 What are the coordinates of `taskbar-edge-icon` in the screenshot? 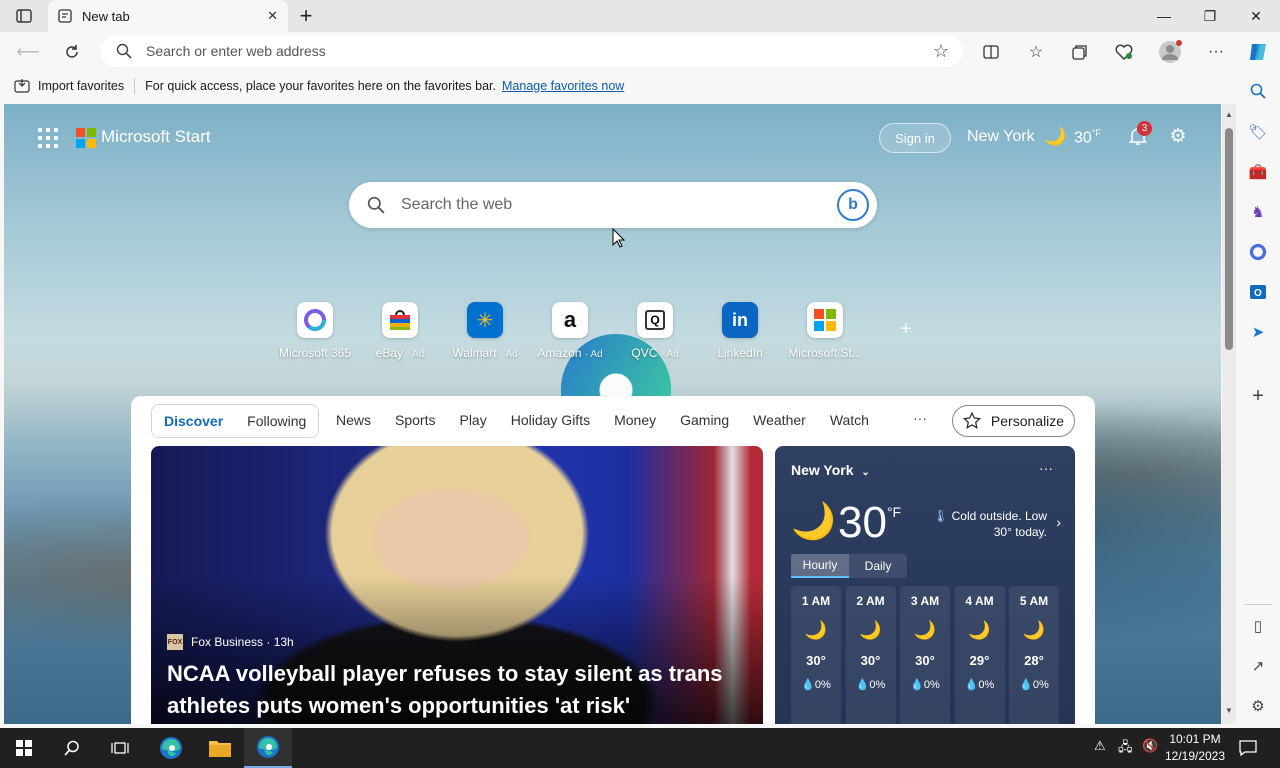 It's located at (171, 748).